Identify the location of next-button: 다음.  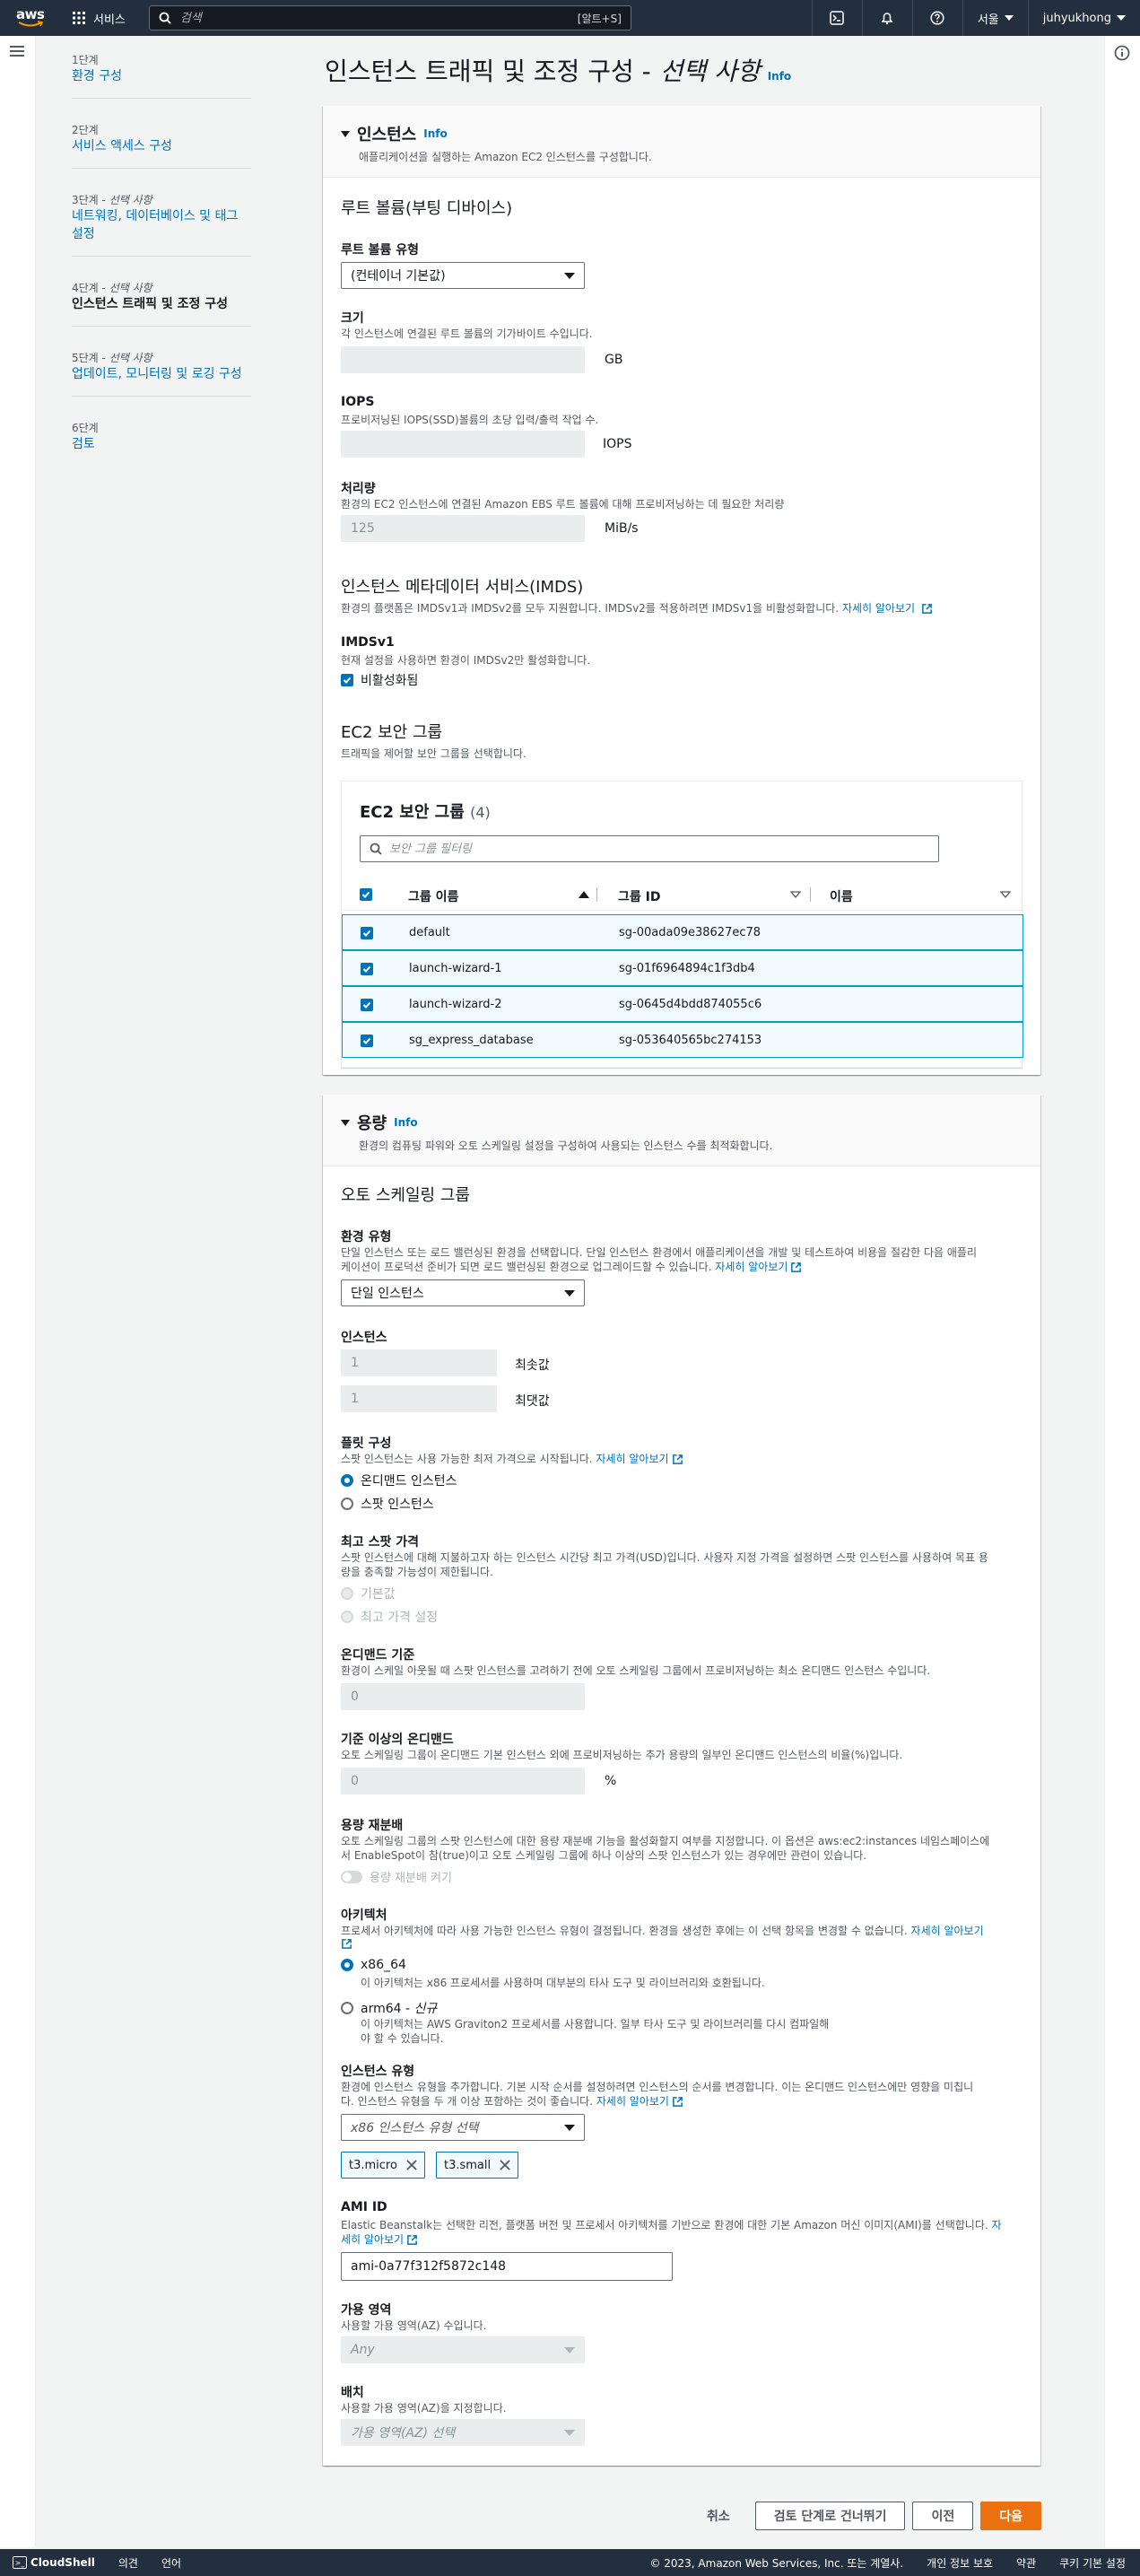
(1011, 2516).